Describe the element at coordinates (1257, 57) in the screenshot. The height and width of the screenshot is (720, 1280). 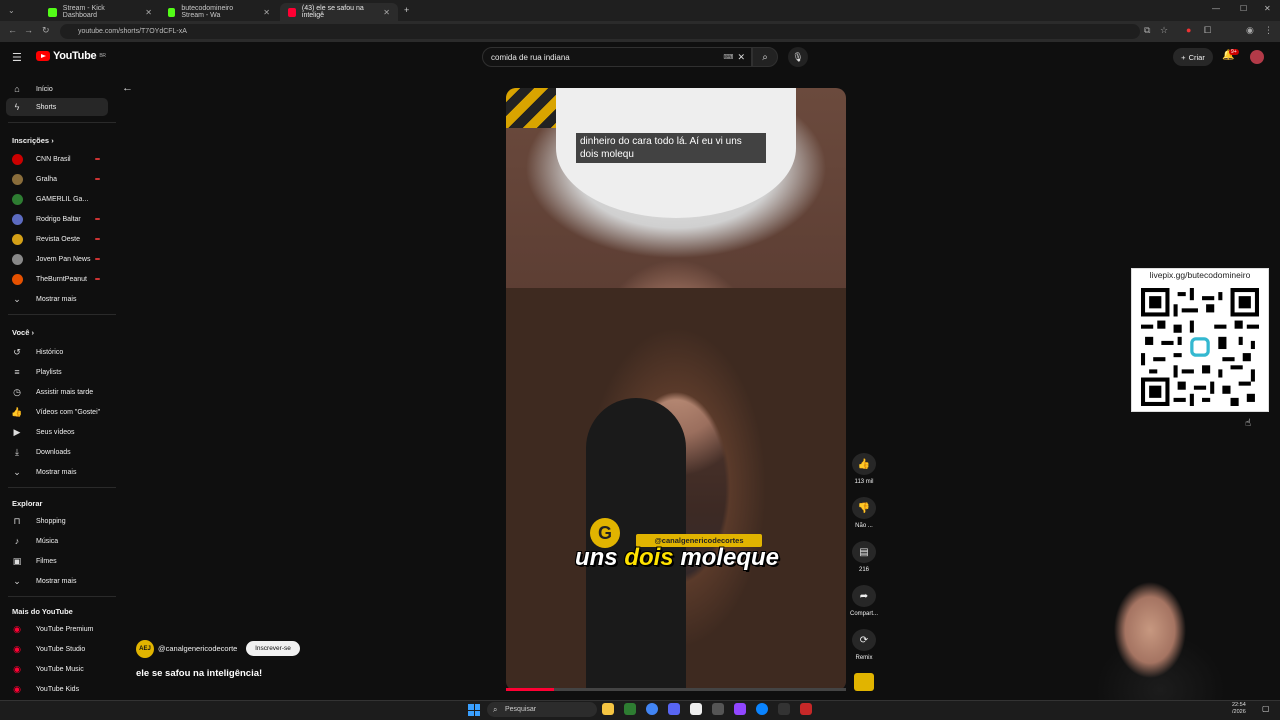
I see `account-avatar` at that location.